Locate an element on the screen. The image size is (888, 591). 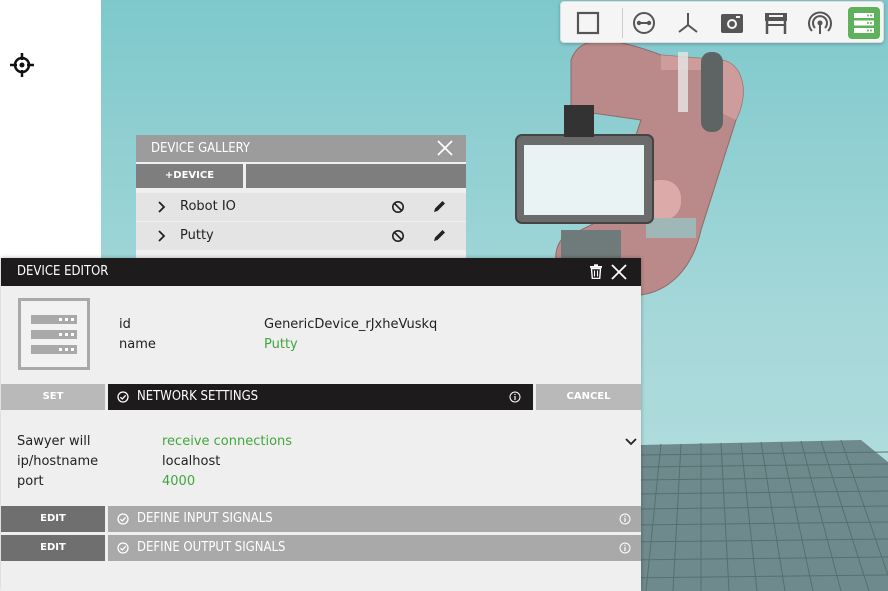
square-select-icon is located at coordinates (588, 23).